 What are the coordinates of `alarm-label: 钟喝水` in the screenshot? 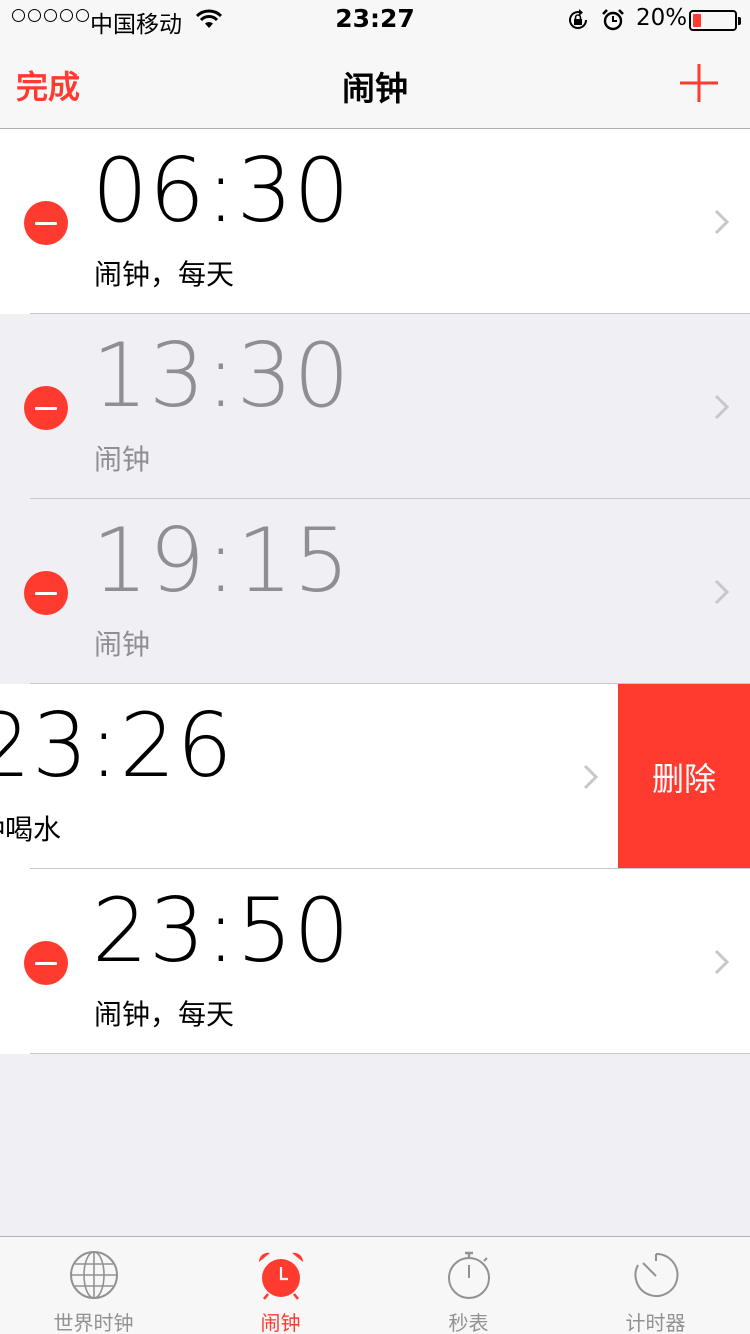 It's located at (31, 829).